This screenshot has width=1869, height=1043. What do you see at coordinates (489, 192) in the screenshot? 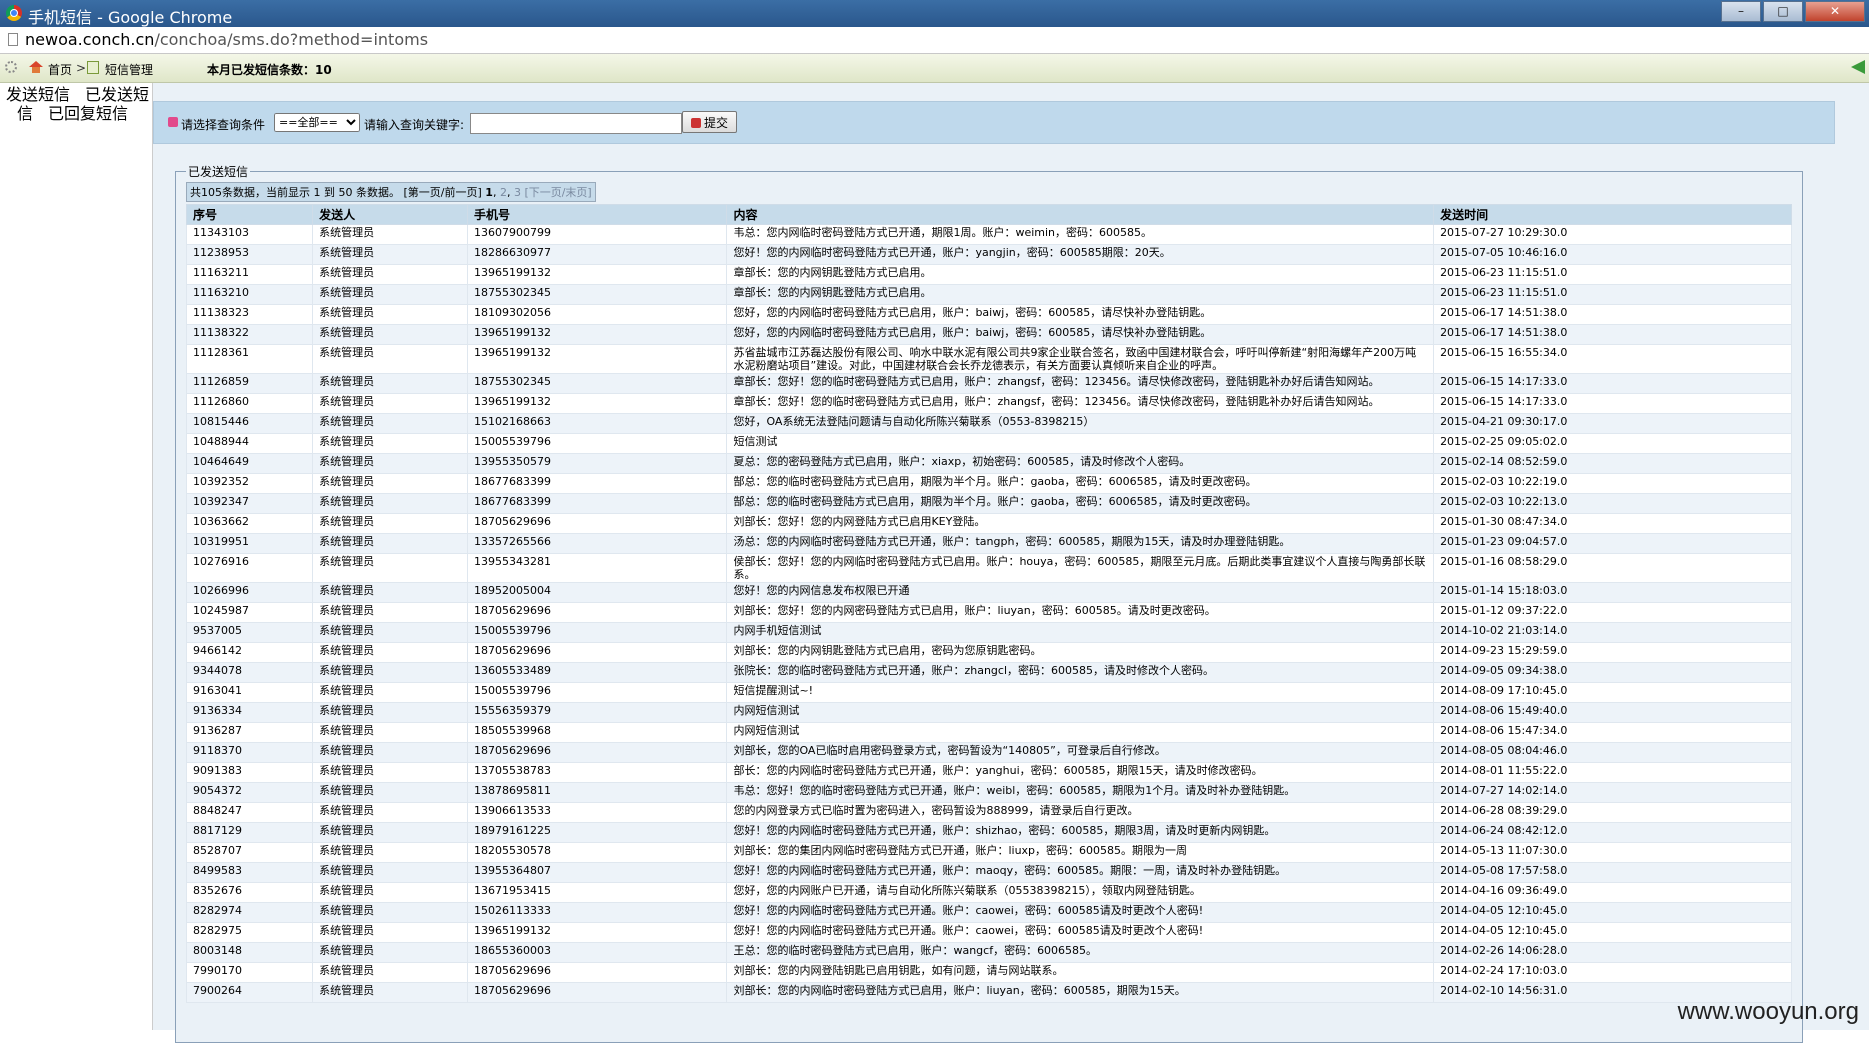
I see `pager-page-1: 1` at bounding box center [489, 192].